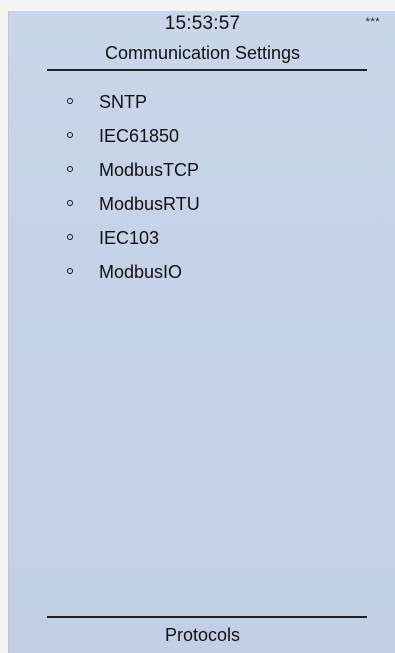 The width and height of the screenshot is (395, 653). I want to click on menu-item-iec103: IEC103, so click(132, 238).